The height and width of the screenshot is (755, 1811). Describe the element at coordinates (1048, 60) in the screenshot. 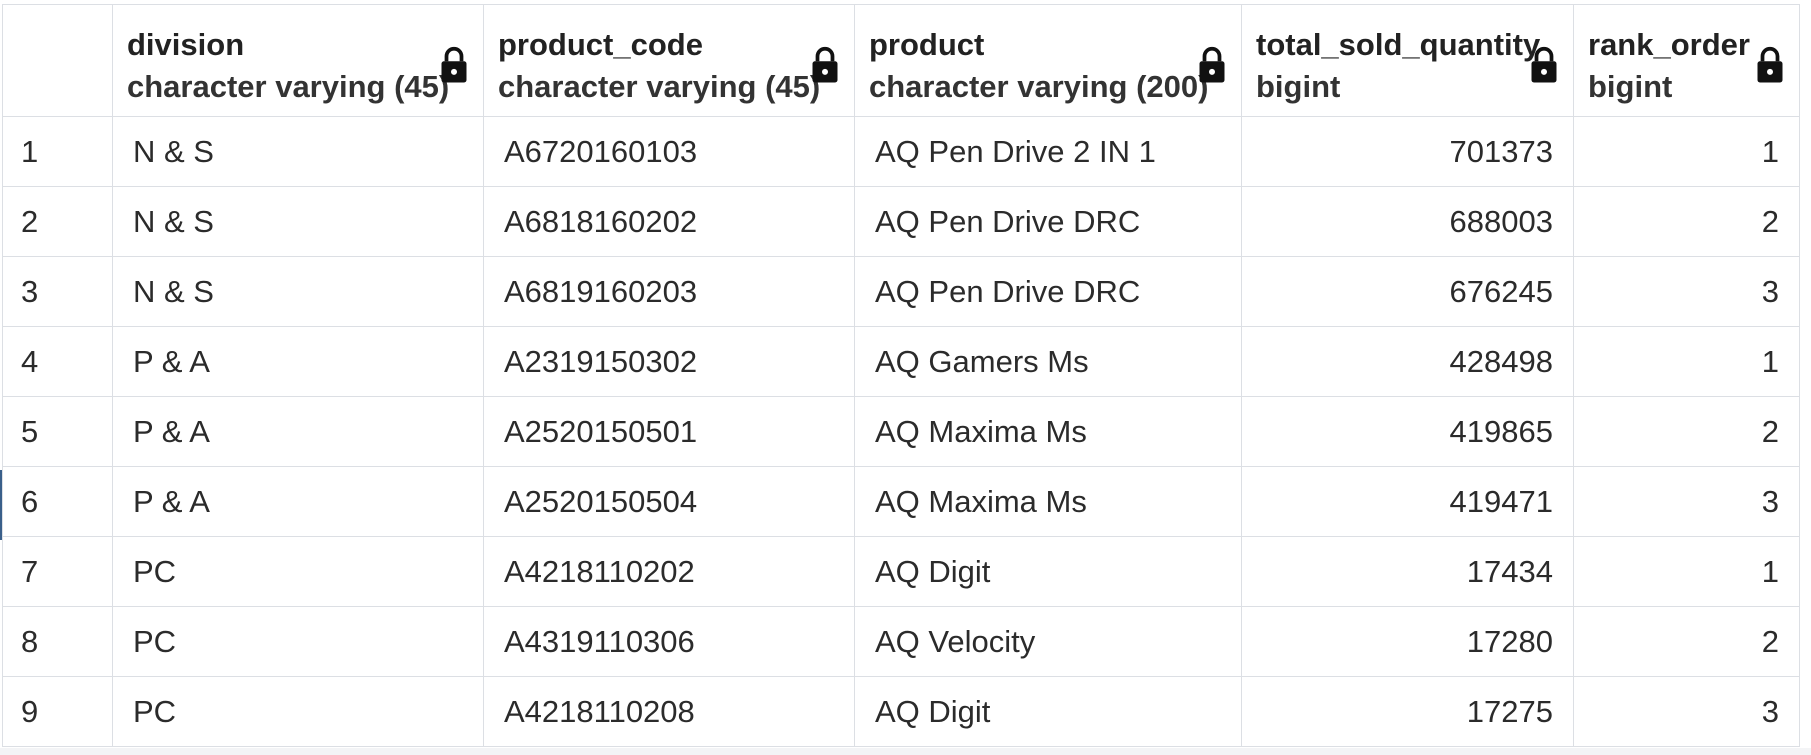

I see `column-header-product: product character varying (200)` at that location.